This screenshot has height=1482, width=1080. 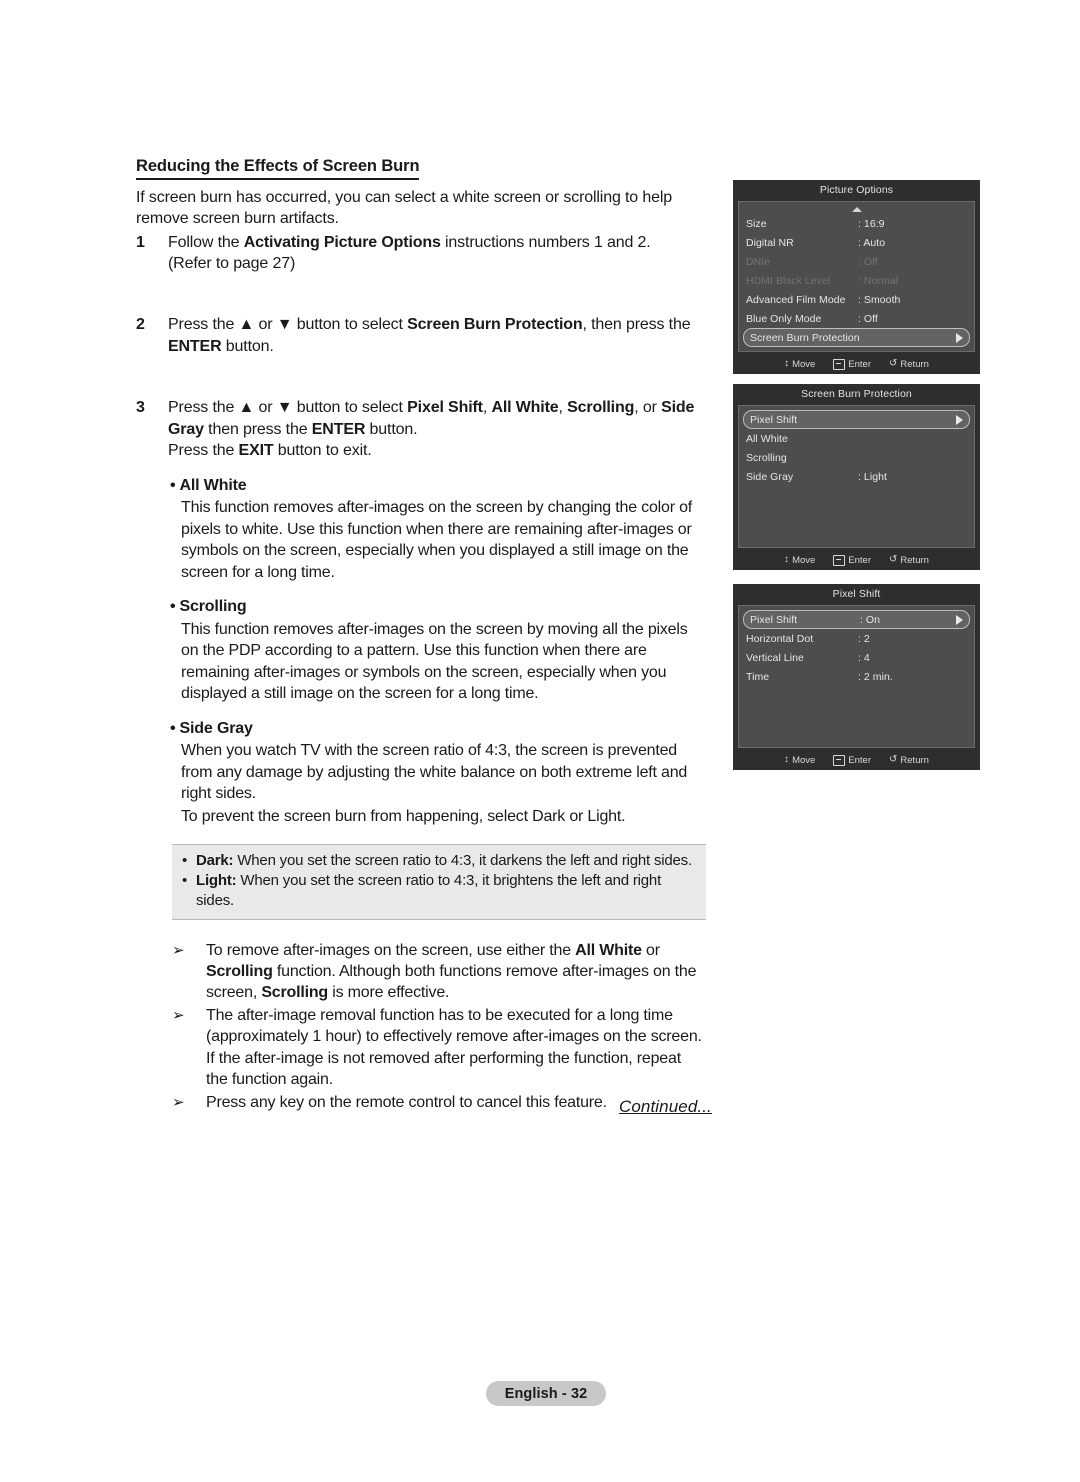 What do you see at coordinates (140, 408) in the screenshot?
I see `step-3-number: 3` at bounding box center [140, 408].